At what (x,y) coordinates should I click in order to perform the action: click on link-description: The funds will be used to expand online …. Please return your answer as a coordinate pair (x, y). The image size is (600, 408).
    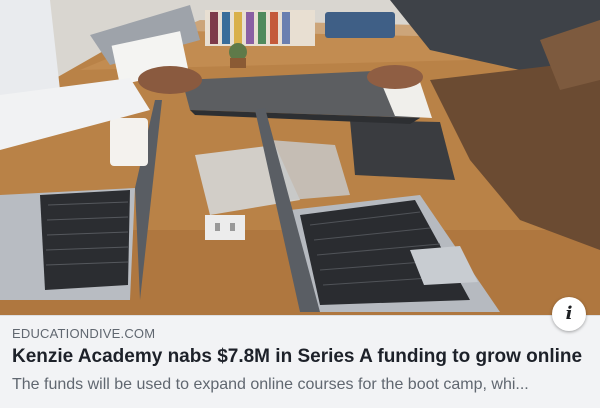
    Looking at the image, I should click on (270, 384).